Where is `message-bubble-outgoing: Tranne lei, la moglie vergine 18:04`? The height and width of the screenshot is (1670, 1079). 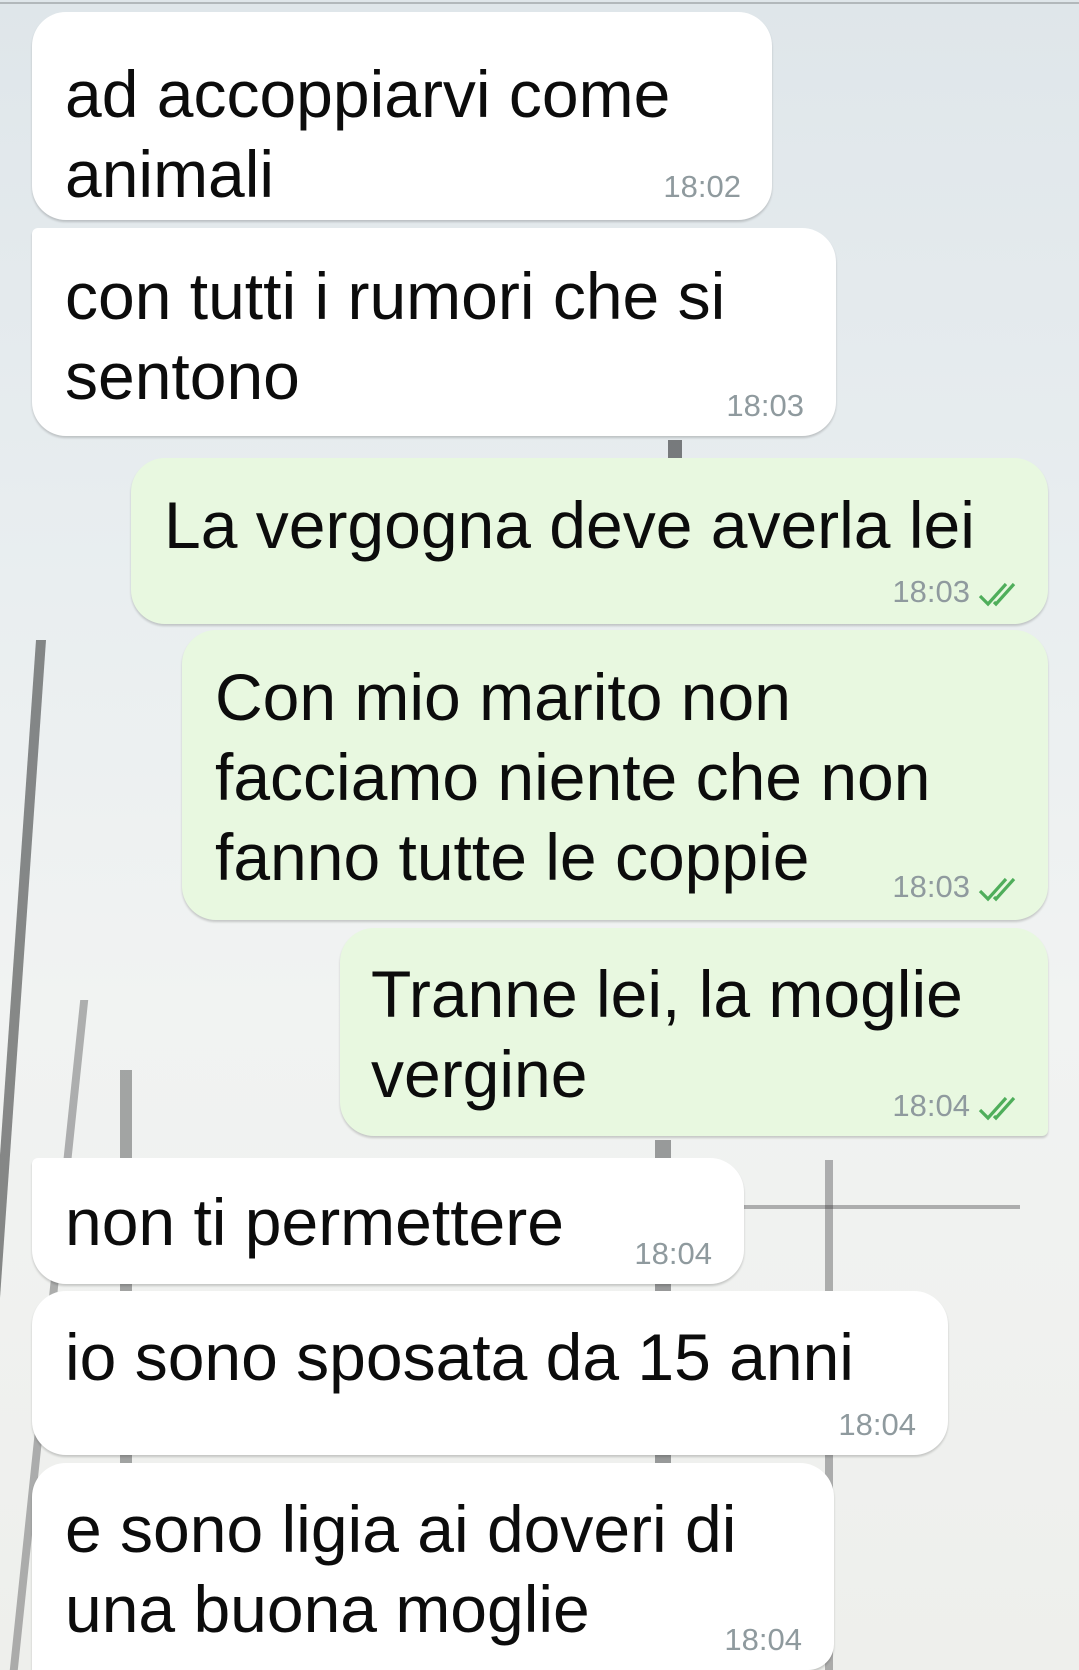 message-bubble-outgoing: Tranne lei, la moglie vergine 18:04 is located at coordinates (694, 1032).